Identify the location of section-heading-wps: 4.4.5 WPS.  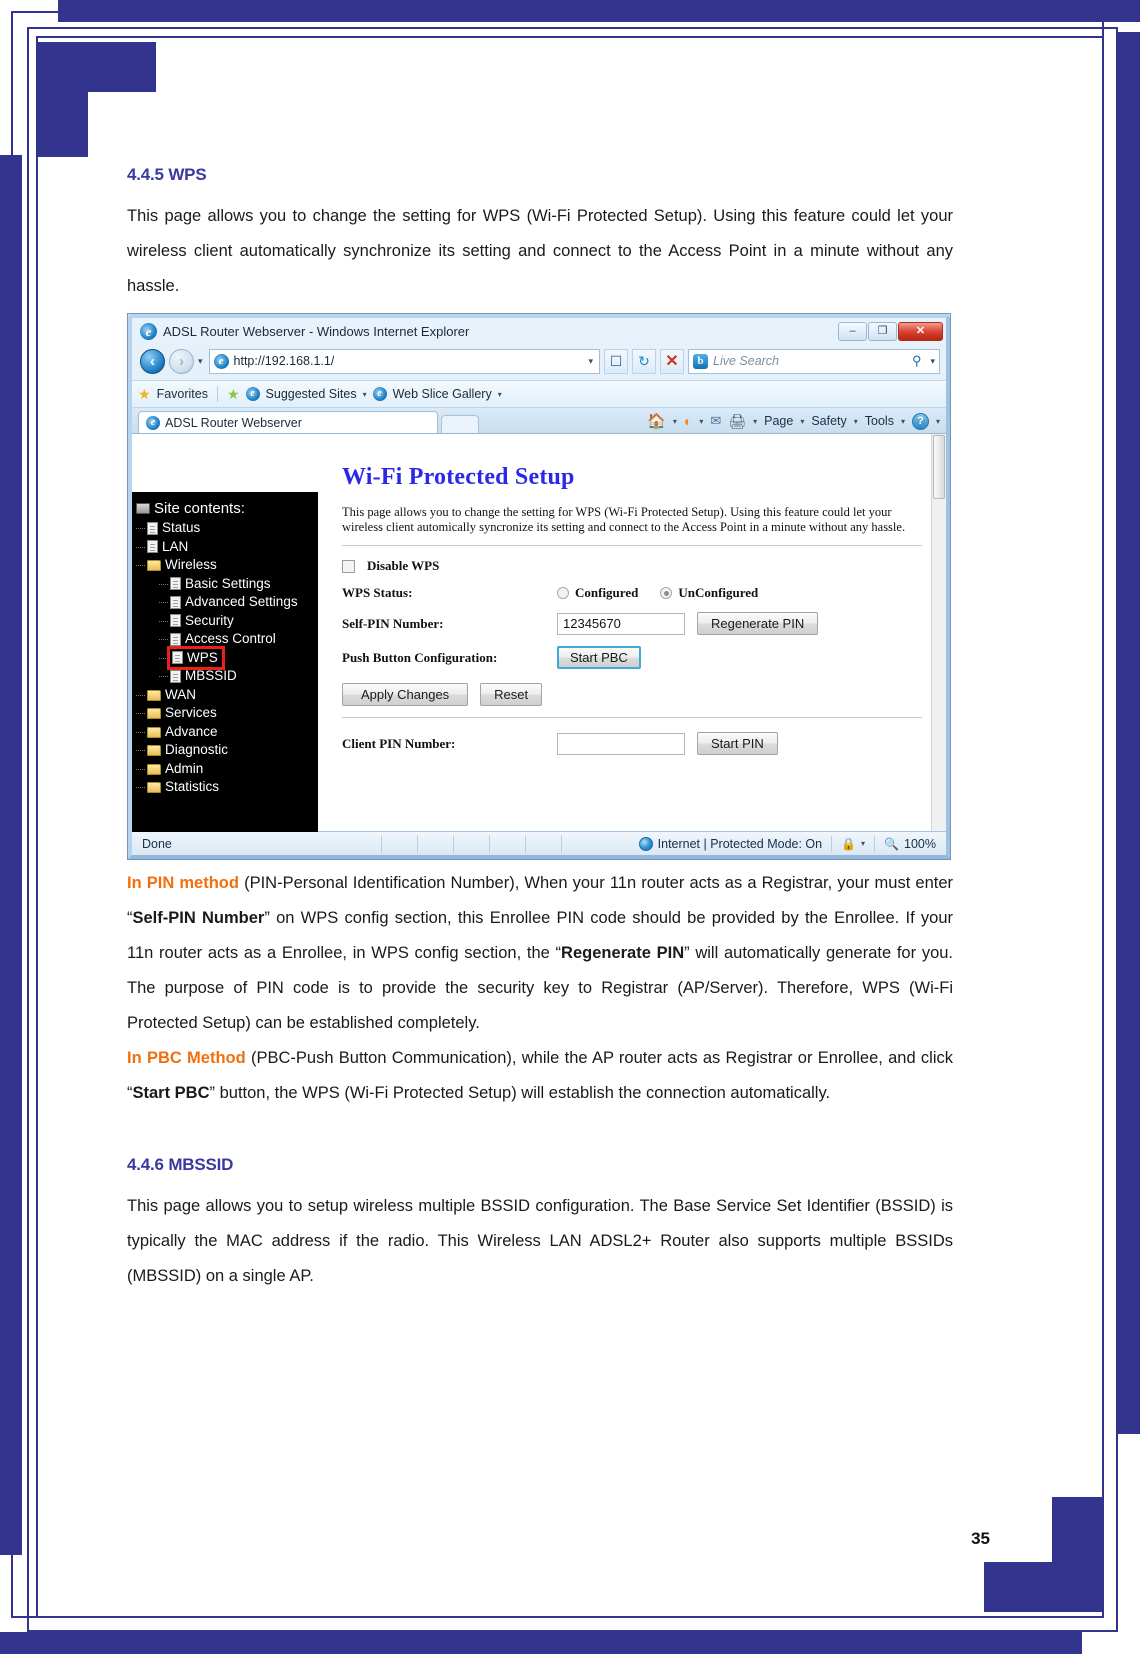
(167, 174).